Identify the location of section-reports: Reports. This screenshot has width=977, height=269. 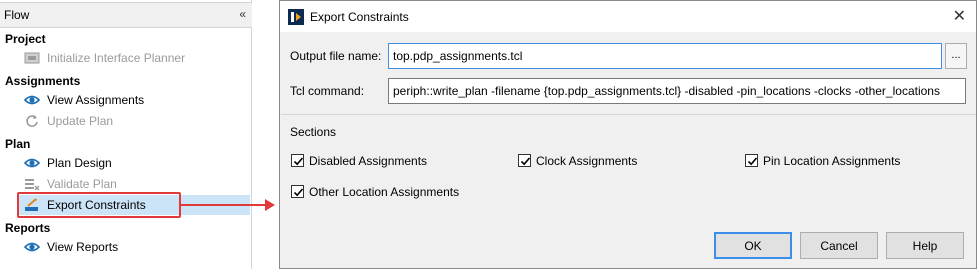
(28, 228).